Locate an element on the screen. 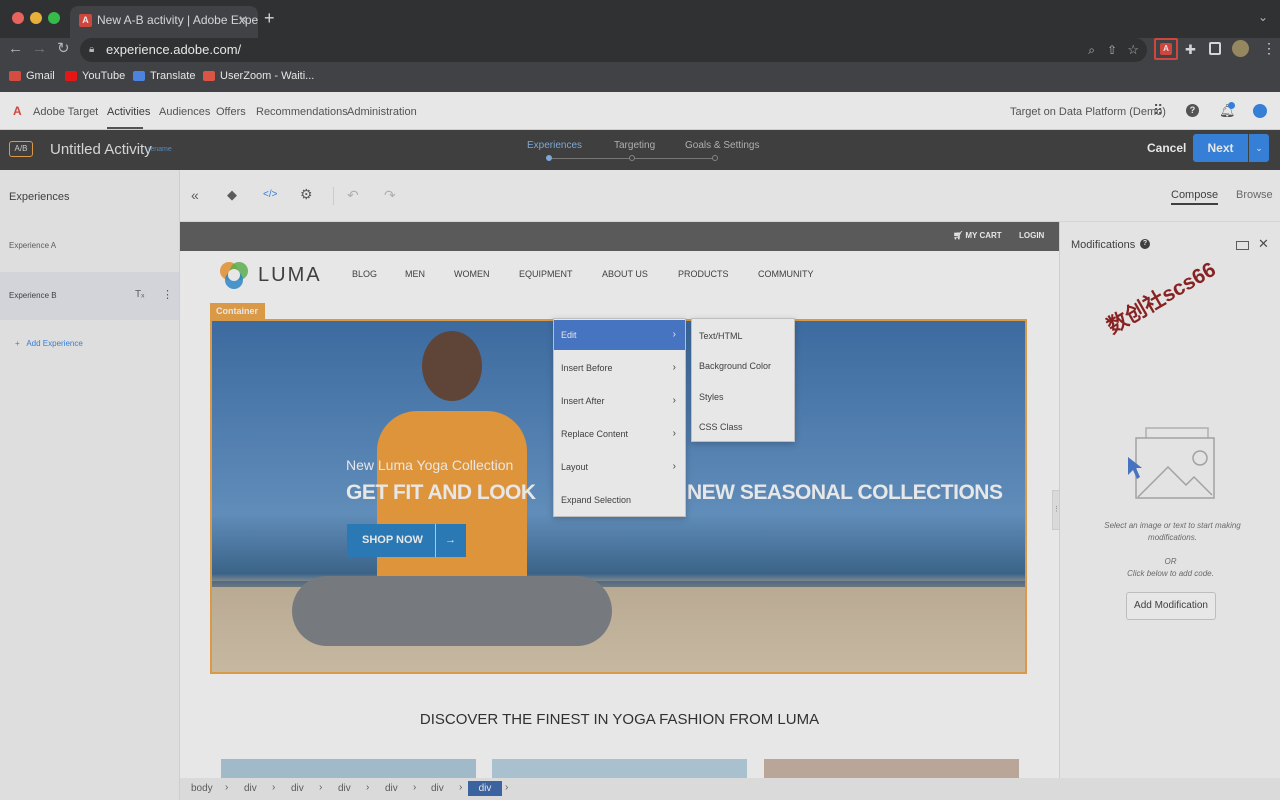  cancel-button: Cancel is located at coordinates (1166, 148).